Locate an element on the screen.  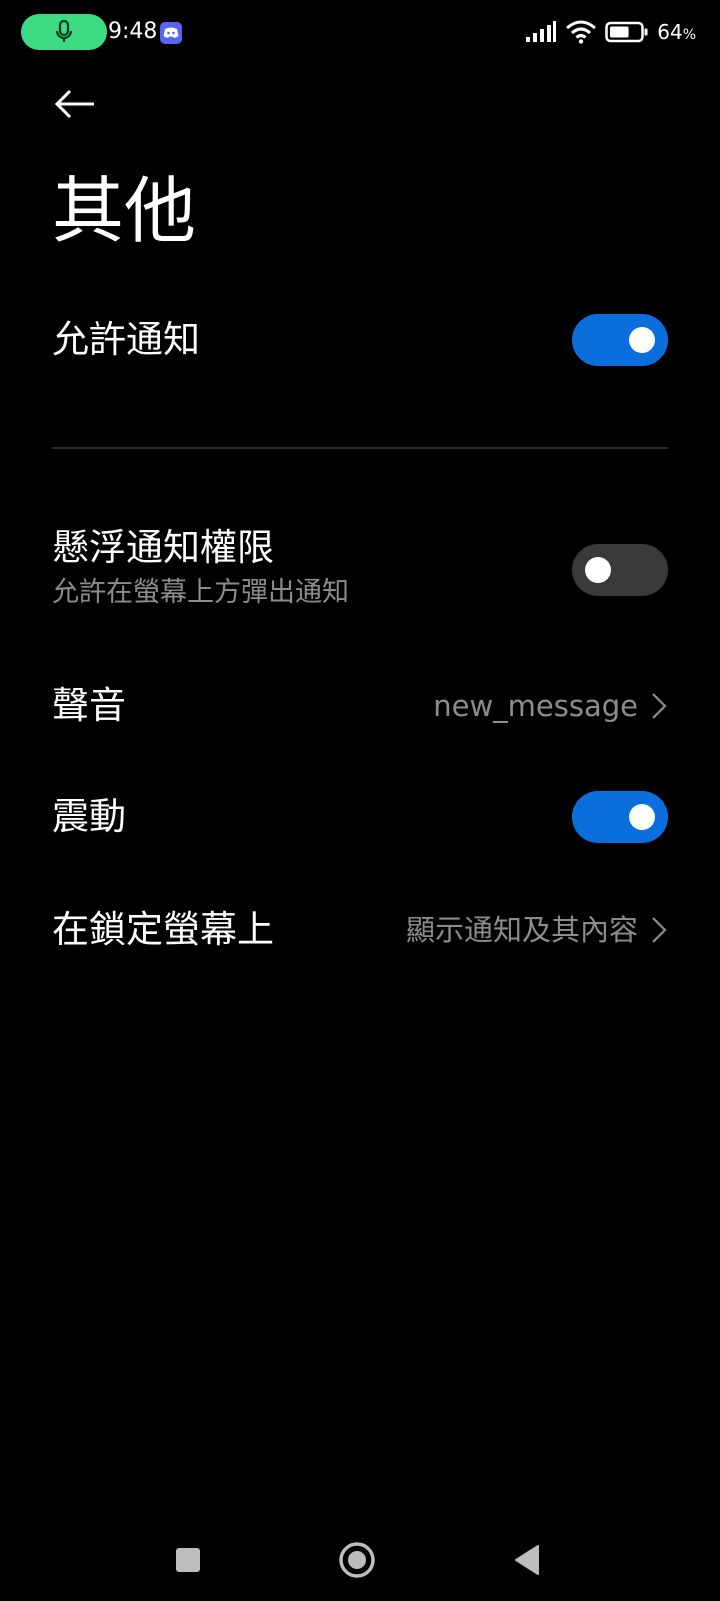
setting-lock-screen: 在鎖定螢幕上 顯示通知及其內容 is located at coordinates (360, 931).